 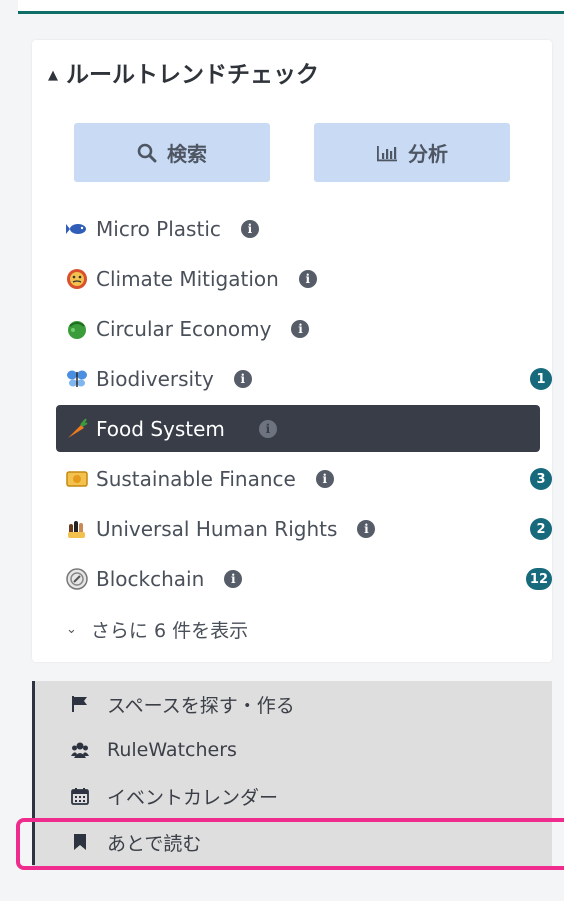 I want to click on topic-label: Micro Plastic, so click(x=158, y=229).